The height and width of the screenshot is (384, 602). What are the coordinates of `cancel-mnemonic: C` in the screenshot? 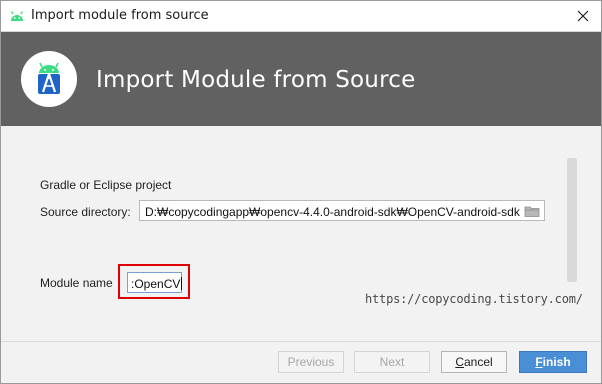 It's located at (459, 362).